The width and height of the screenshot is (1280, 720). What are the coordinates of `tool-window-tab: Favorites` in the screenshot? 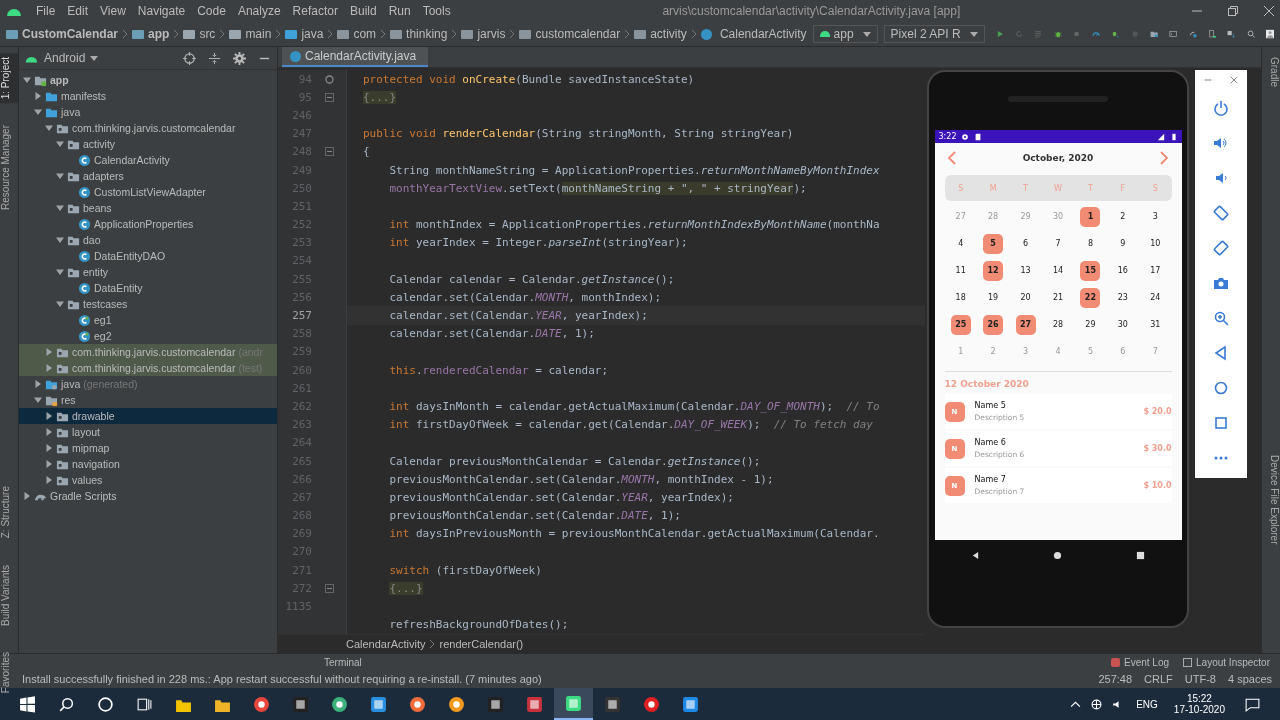 It's located at (9, 672).